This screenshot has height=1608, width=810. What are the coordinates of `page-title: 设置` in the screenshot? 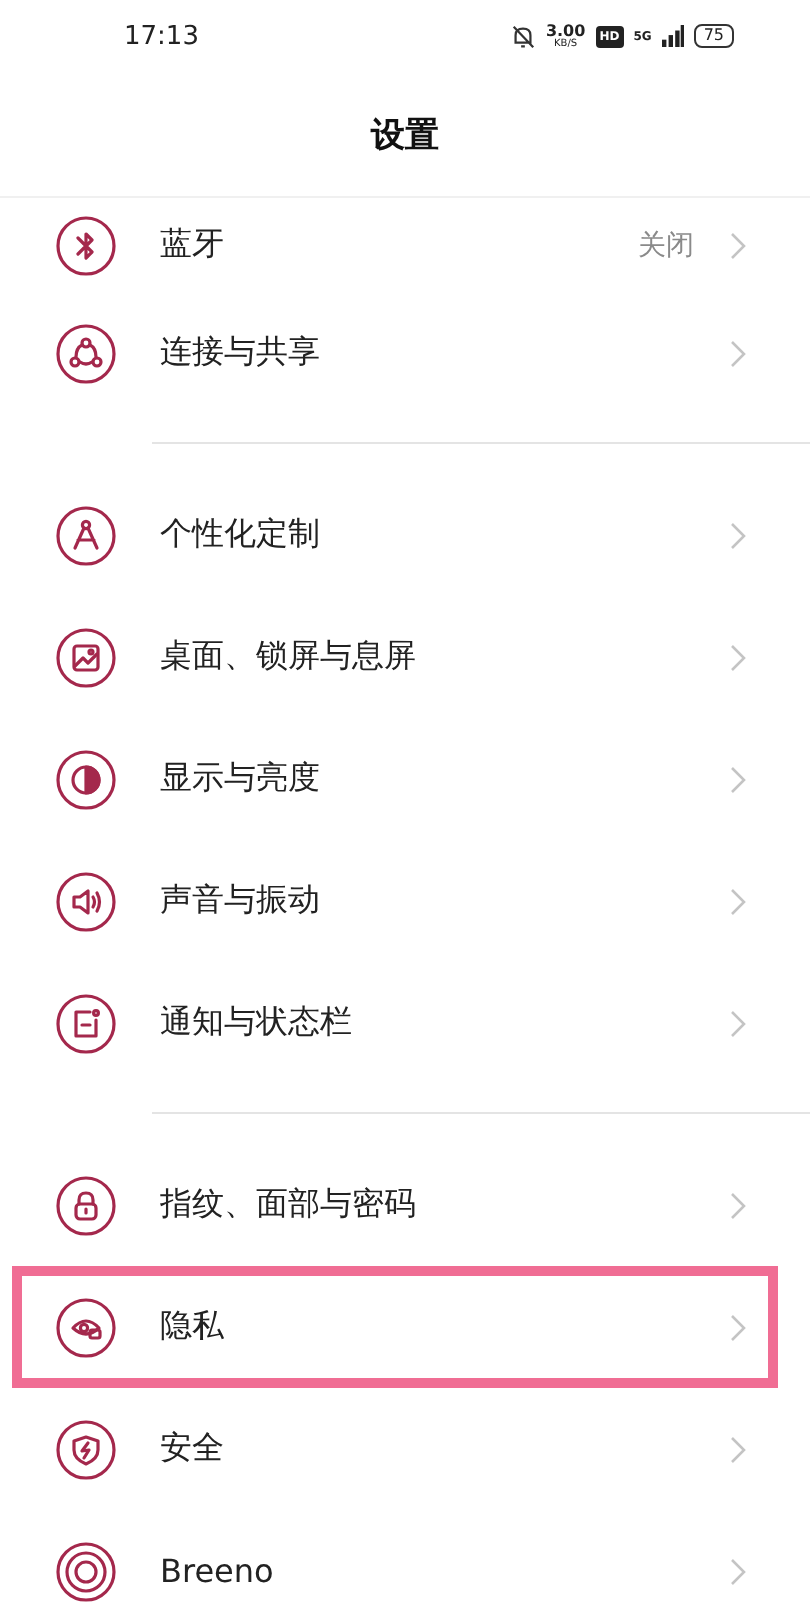 It's located at (405, 135).